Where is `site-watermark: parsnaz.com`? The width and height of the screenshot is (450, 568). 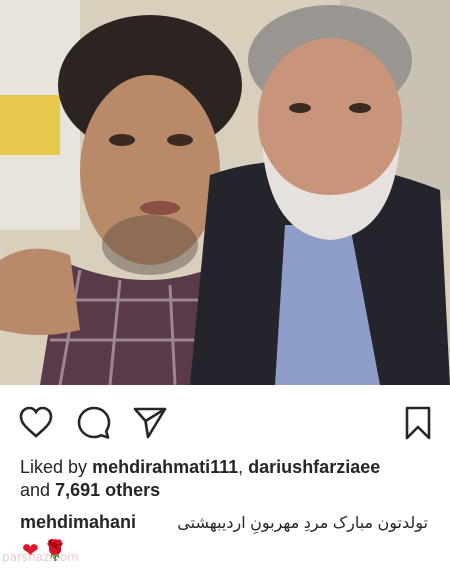 site-watermark: parsnaz.com is located at coordinates (40, 557).